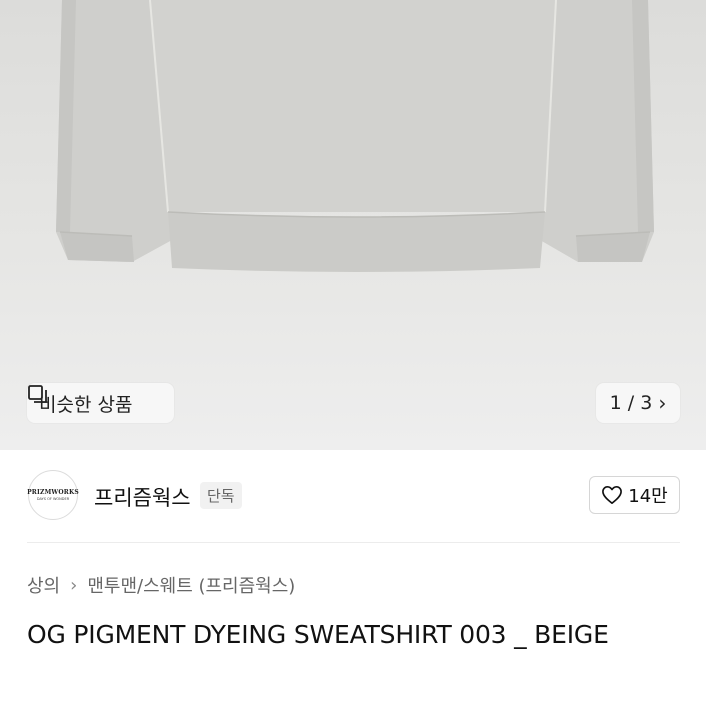 The image size is (706, 706). Describe the element at coordinates (191, 585) in the screenshot. I see `breadcrumb-item-subcategory: 맨투맨/스웨트 (프리즘웍스)` at that location.